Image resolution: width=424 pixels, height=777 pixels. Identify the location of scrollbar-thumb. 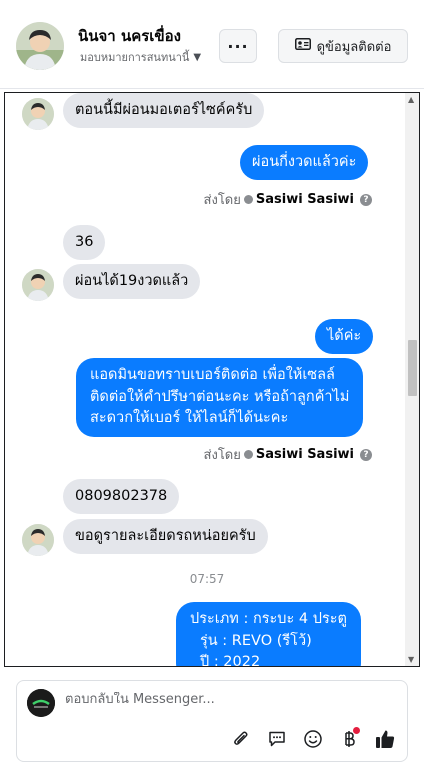
(412, 368).